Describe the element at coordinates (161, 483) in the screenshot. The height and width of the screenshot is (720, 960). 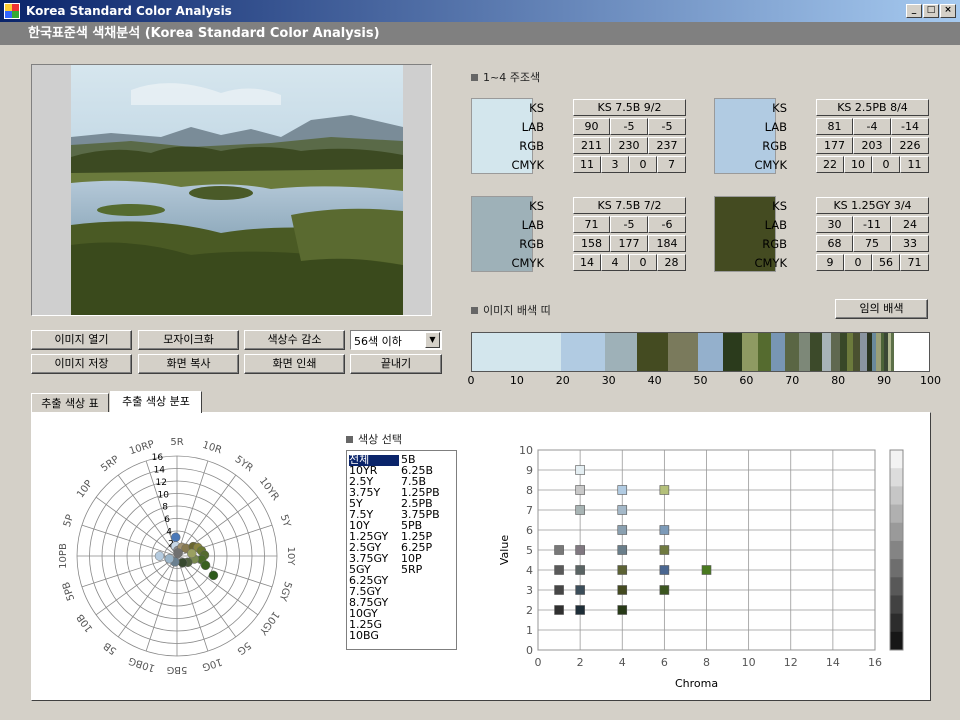
I see `polar-radial-label: 12` at that location.